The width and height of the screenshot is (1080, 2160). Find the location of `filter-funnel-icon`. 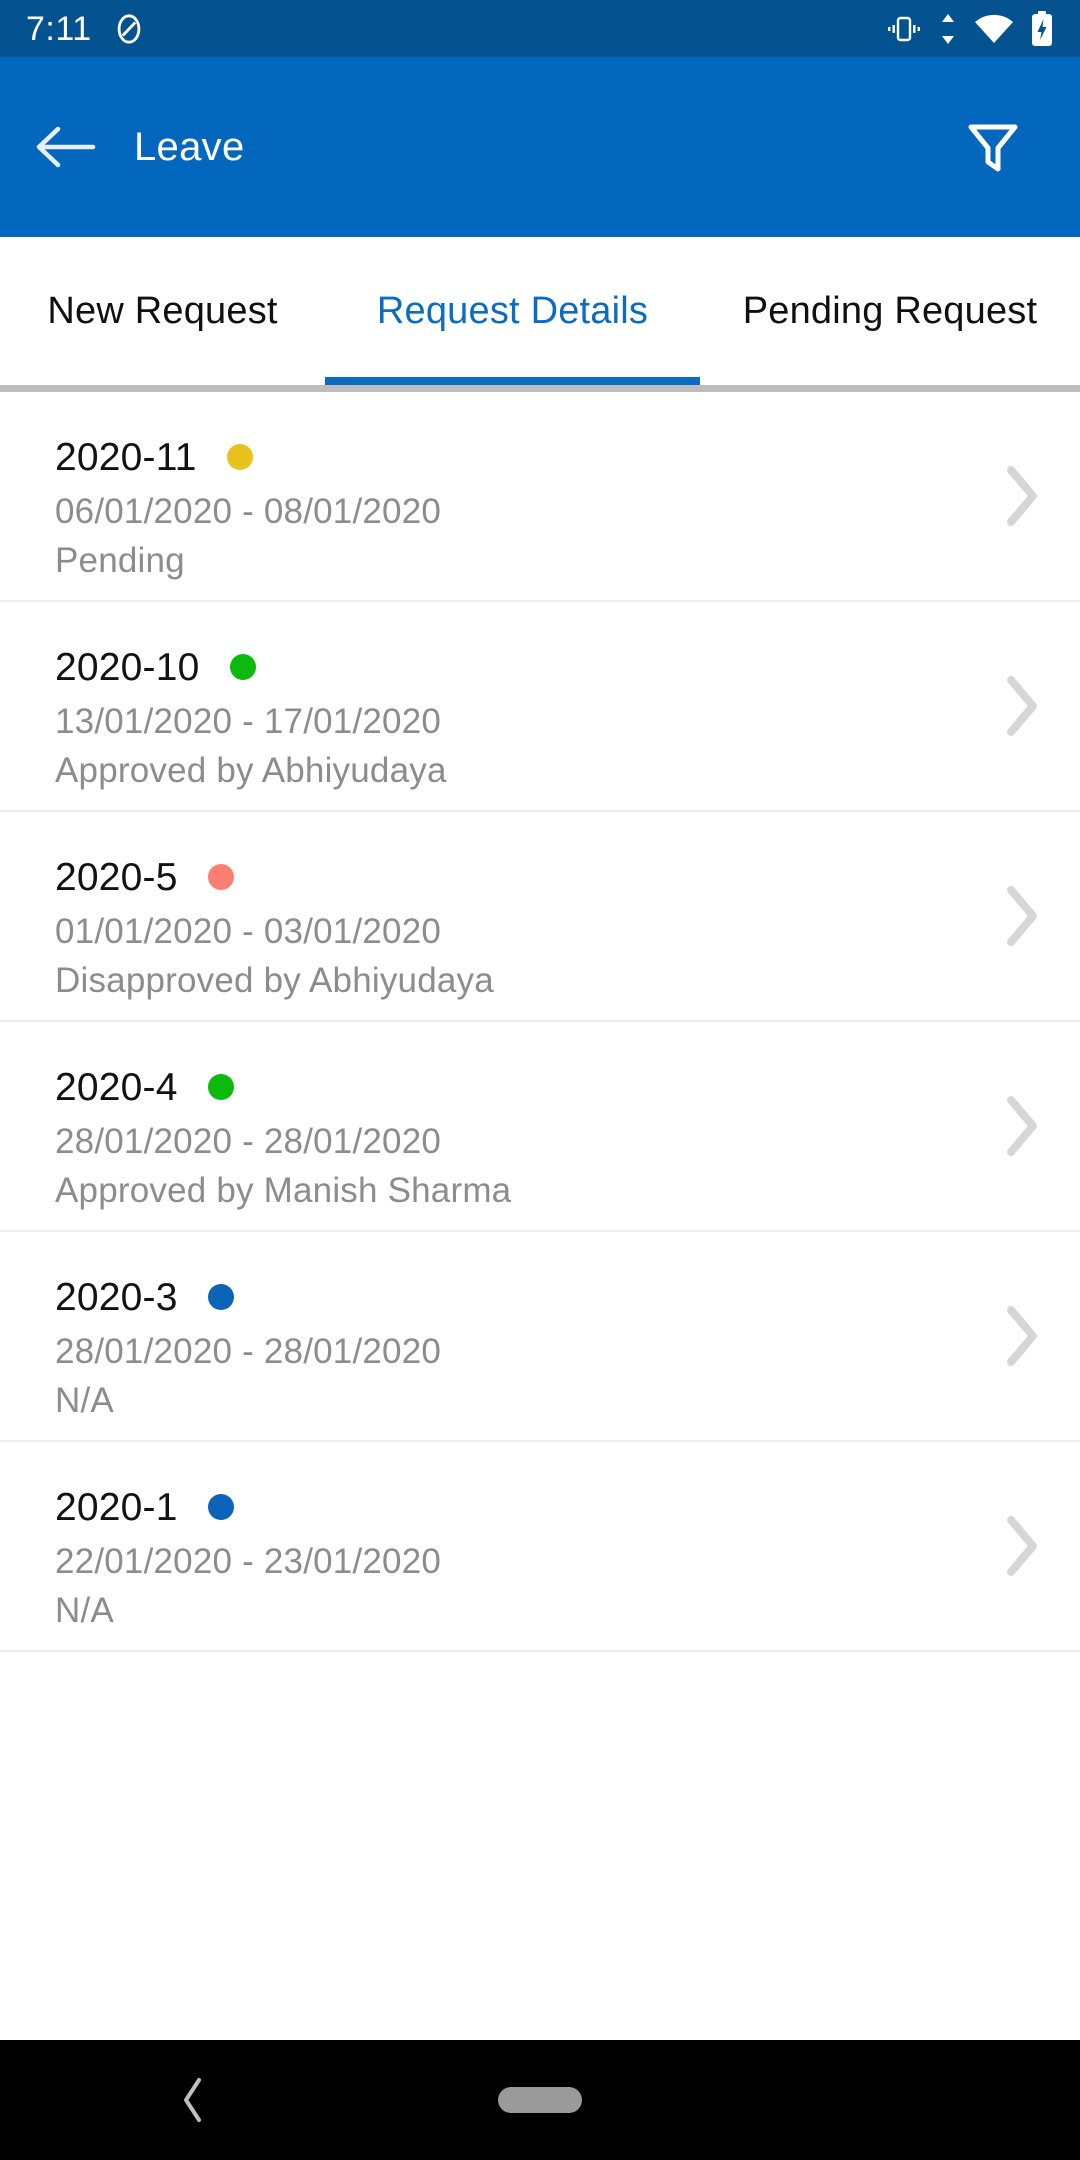

filter-funnel-icon is located at coordinates (993, 148).